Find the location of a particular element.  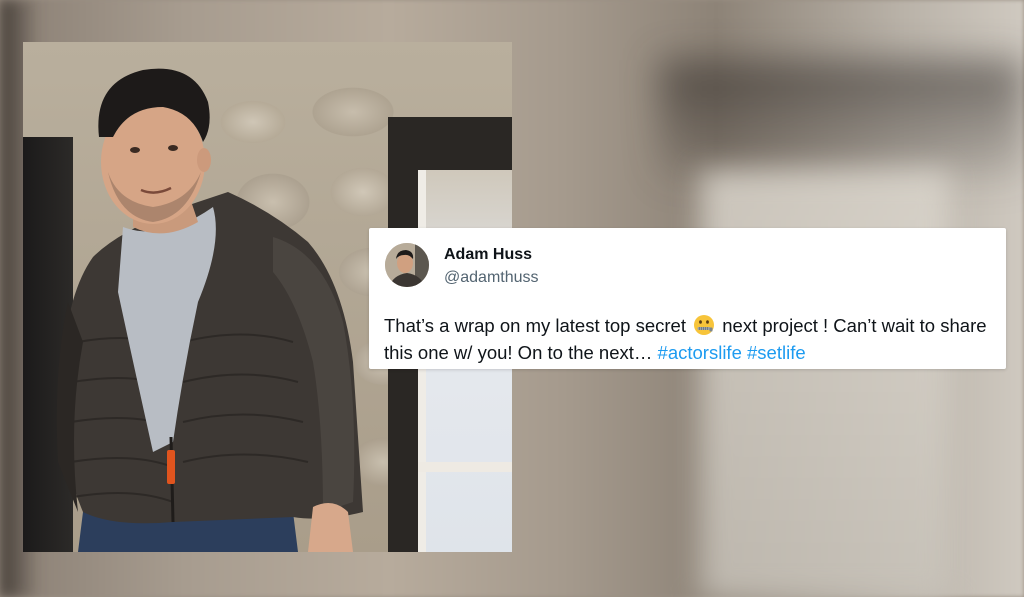

author-name: Adam Huss is located at coordinates (488, 255).